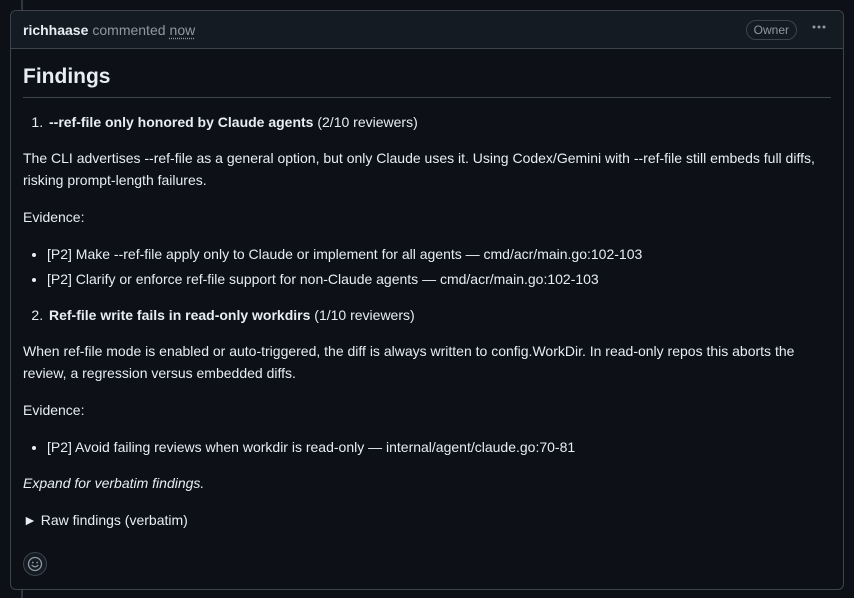 The image size is (854, 598). What do you see at coordinates (114, 483) in the screenshot?
I see `expand-note-text: Expand for verbatim findings.` at bounding box center [114, 483].